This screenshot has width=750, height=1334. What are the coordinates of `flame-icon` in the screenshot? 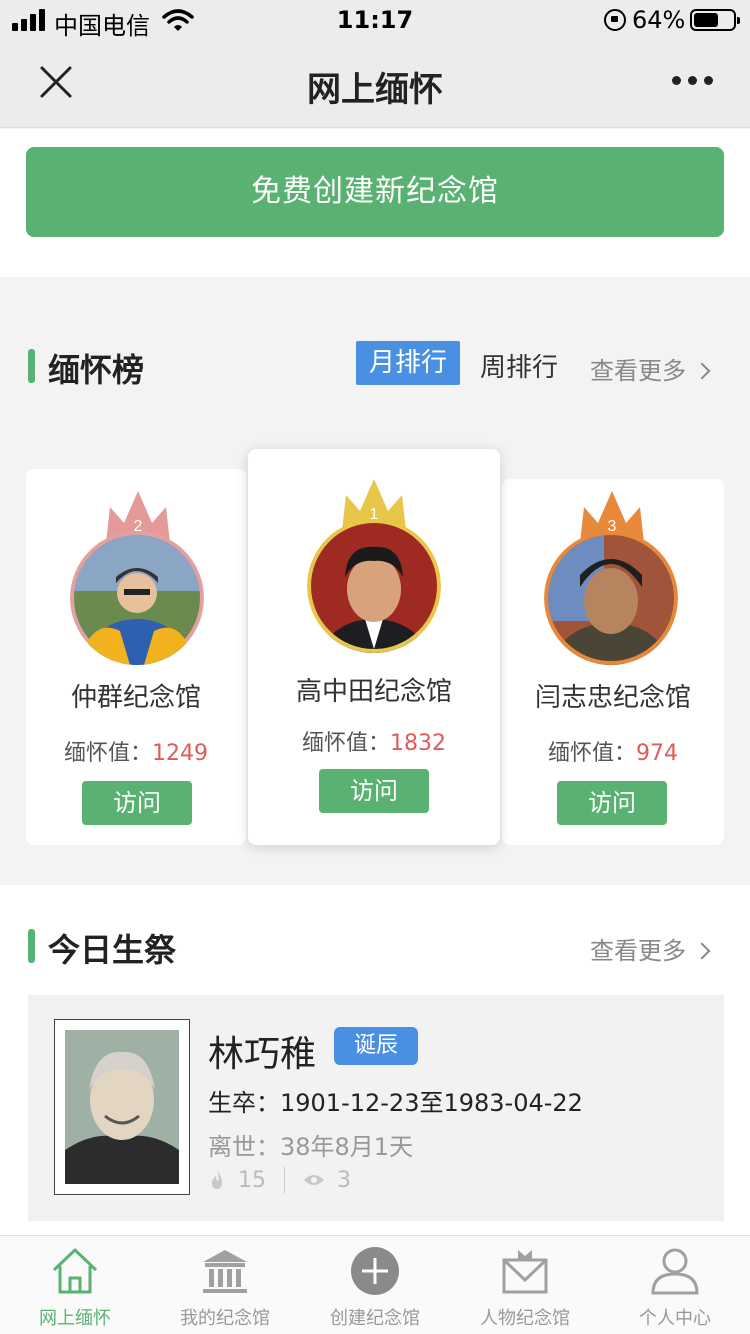 It's located at (217, 1179).